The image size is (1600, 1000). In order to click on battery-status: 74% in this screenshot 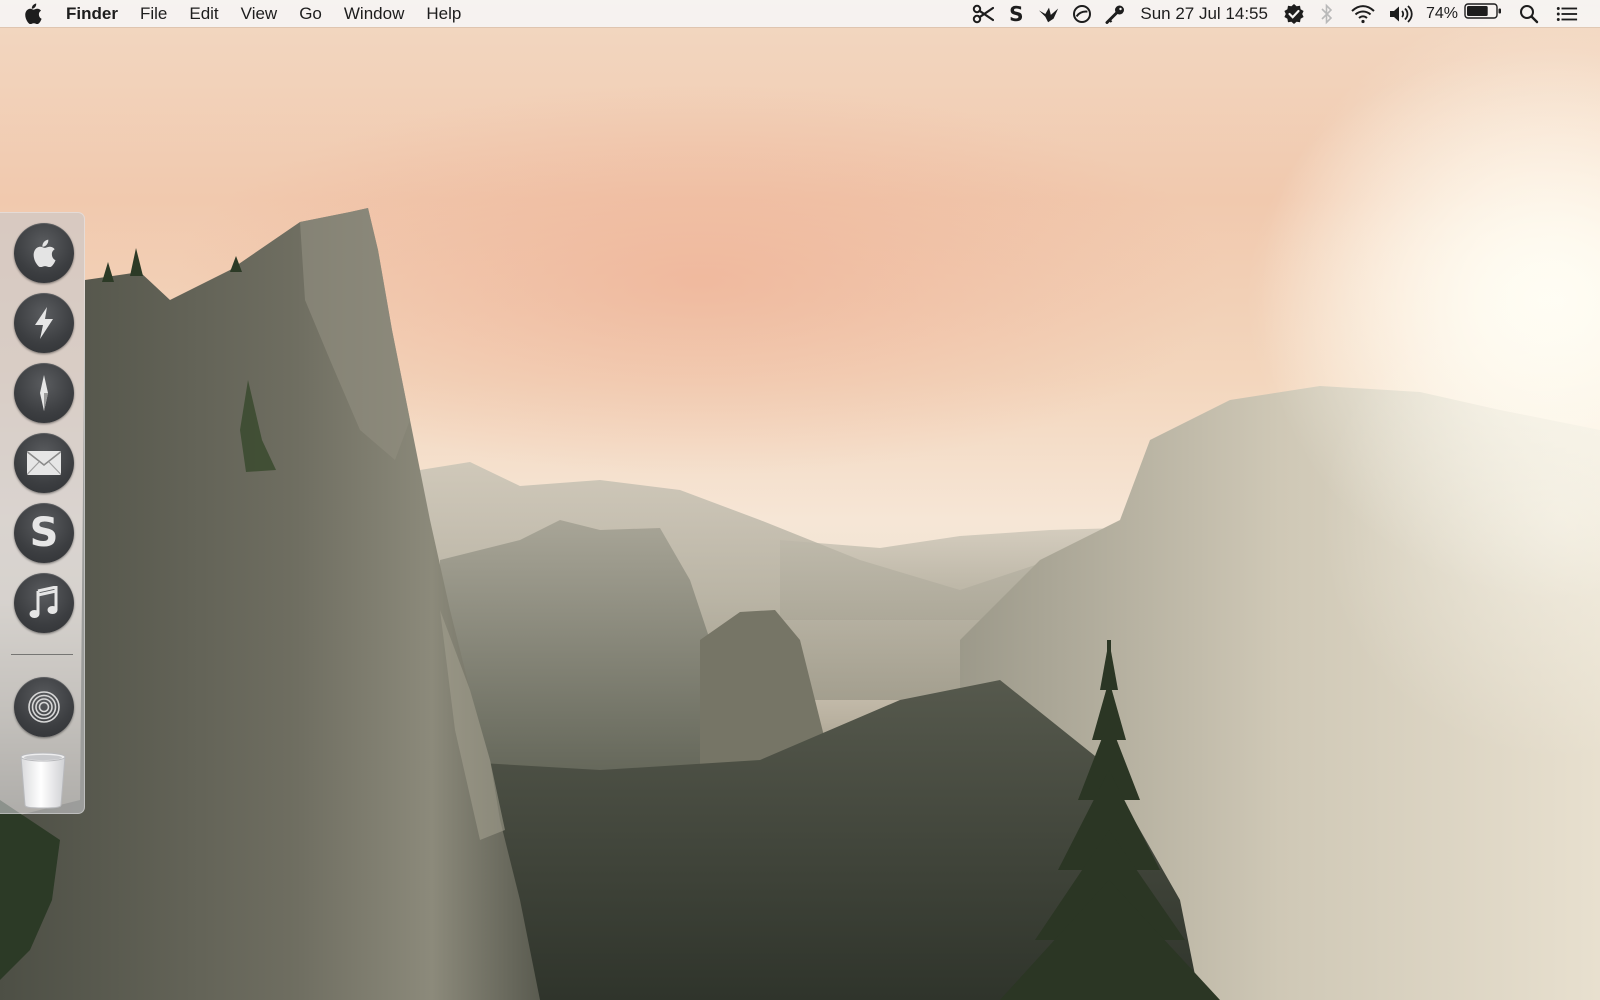, I will do `click(1464, 13)`.